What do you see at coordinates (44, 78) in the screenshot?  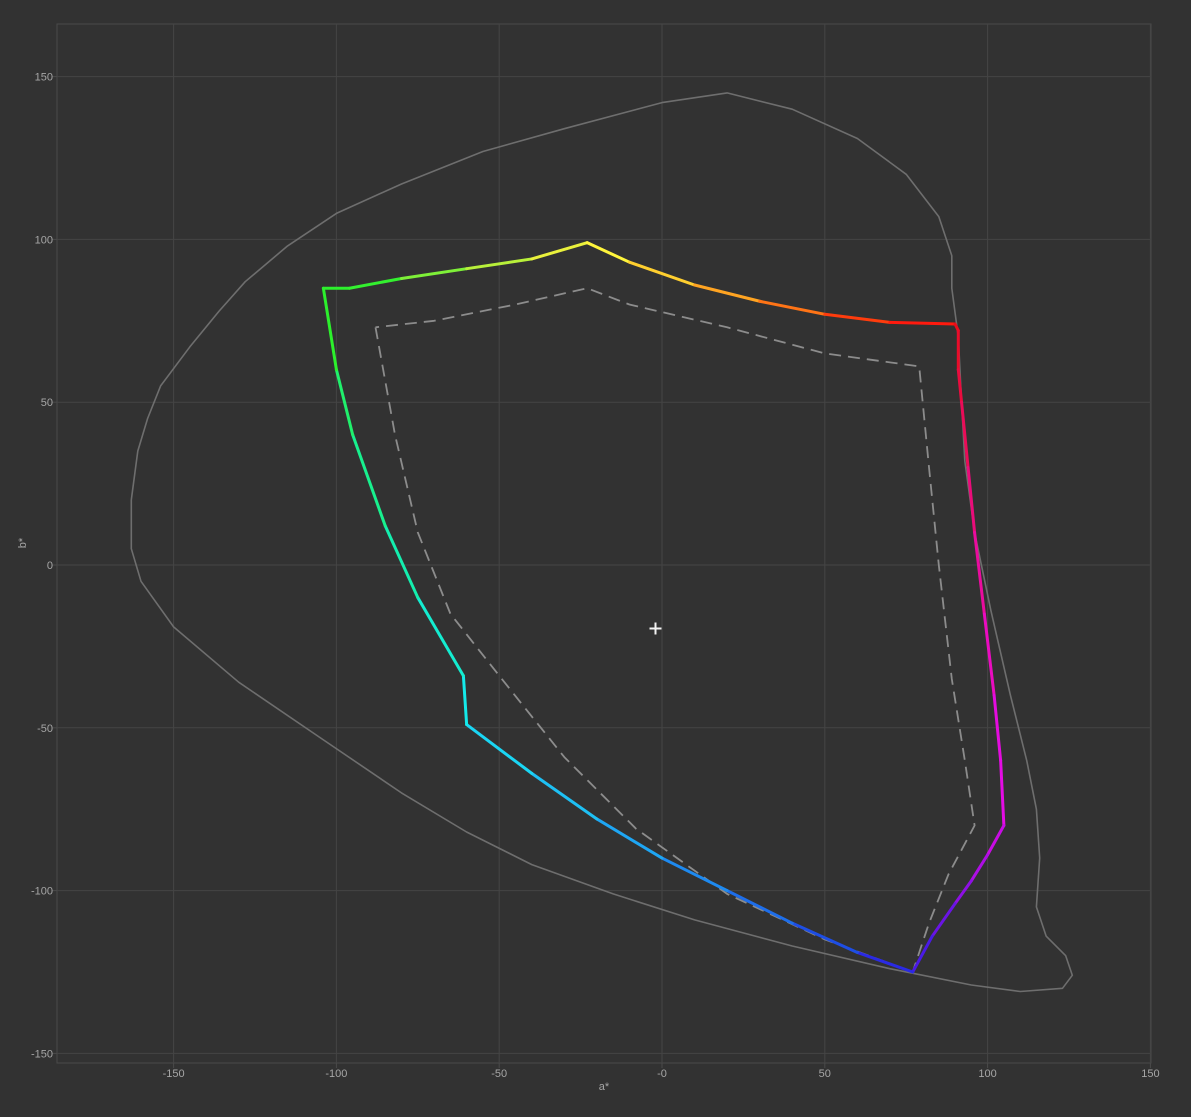 I see `y-tick-label: 150` at bounding box center [44, 78].